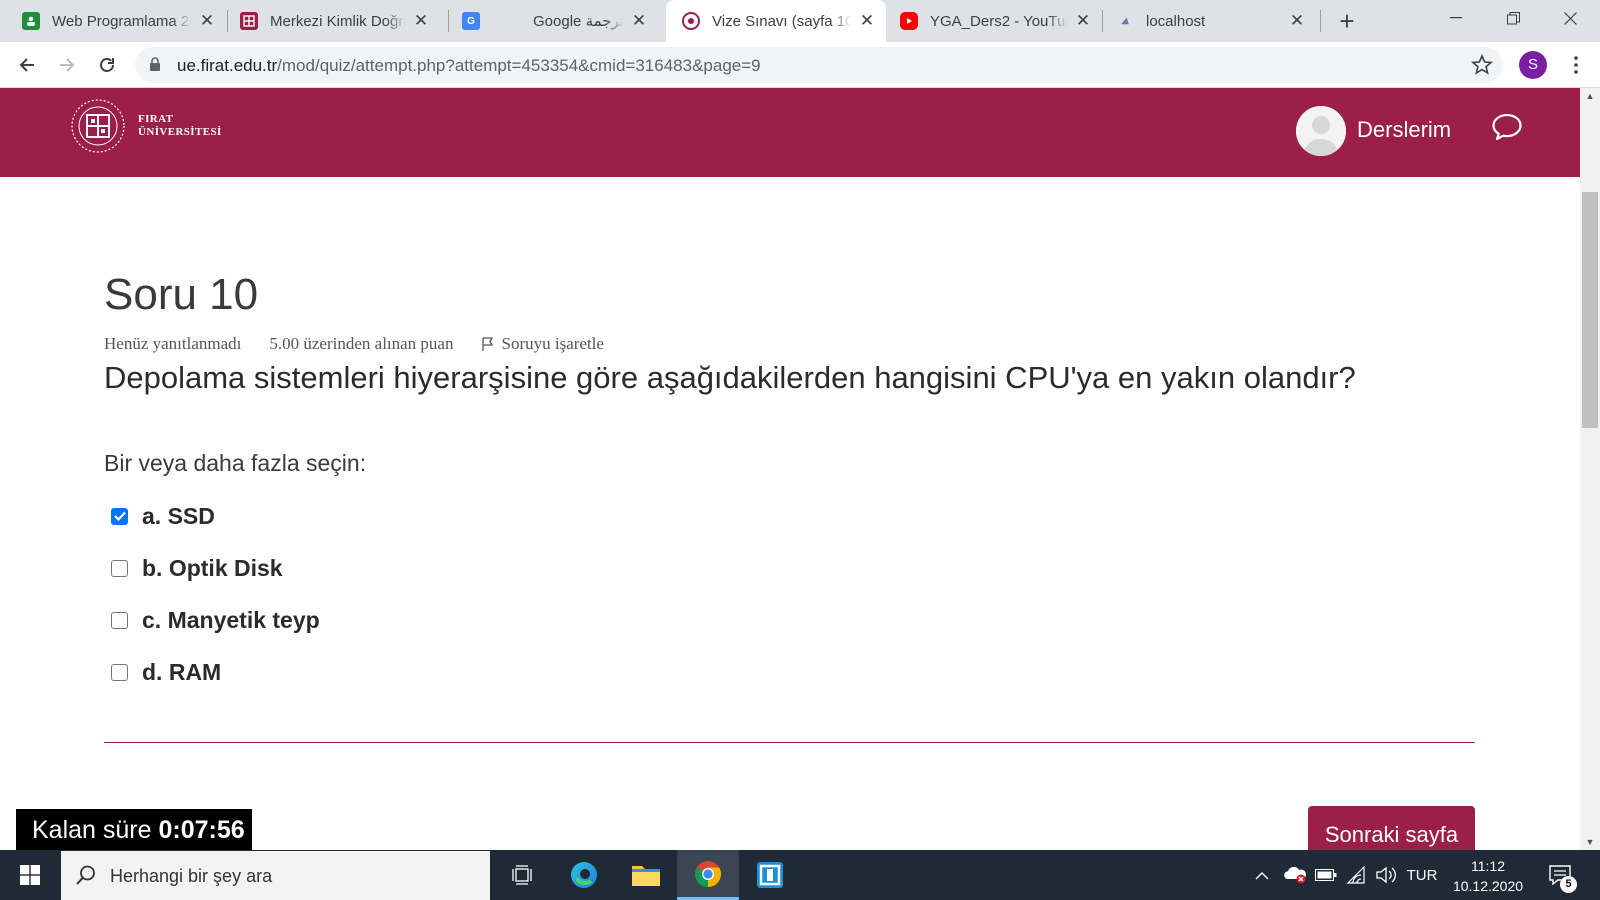 This screenshot has width=1600, height=900. I want to click on tab-web-programlama: Web Programlama 2020 ✕, so click(113, 21).